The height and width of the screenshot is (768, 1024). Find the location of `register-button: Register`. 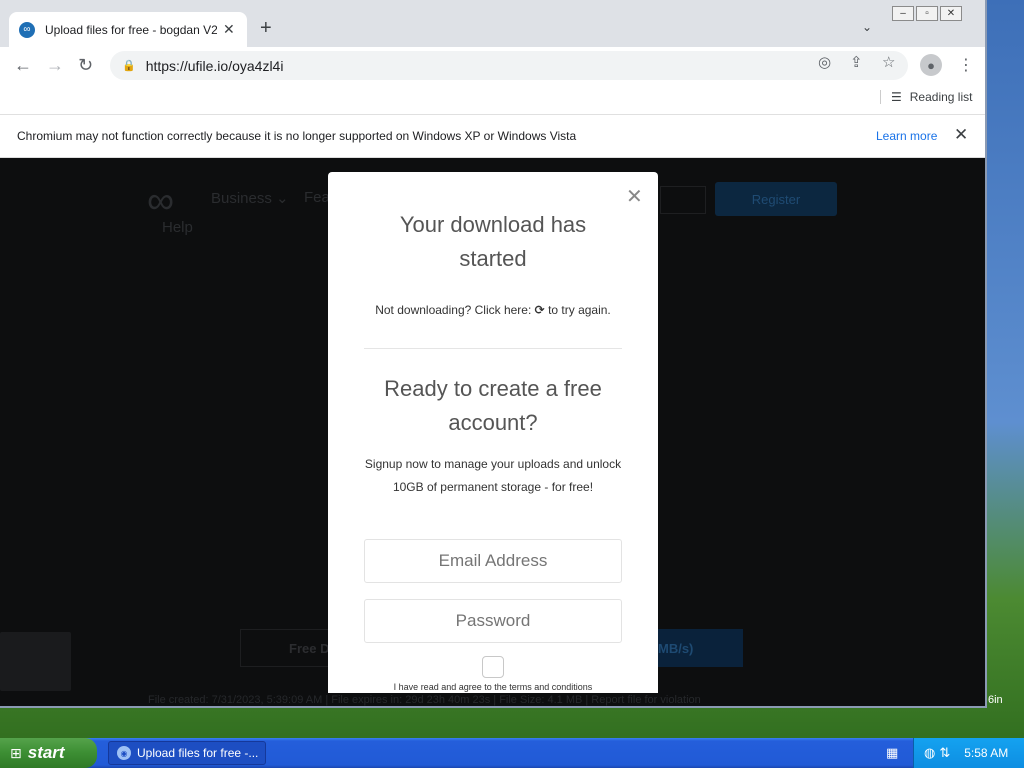

register-button: Register is located at coordinates (776, 199).